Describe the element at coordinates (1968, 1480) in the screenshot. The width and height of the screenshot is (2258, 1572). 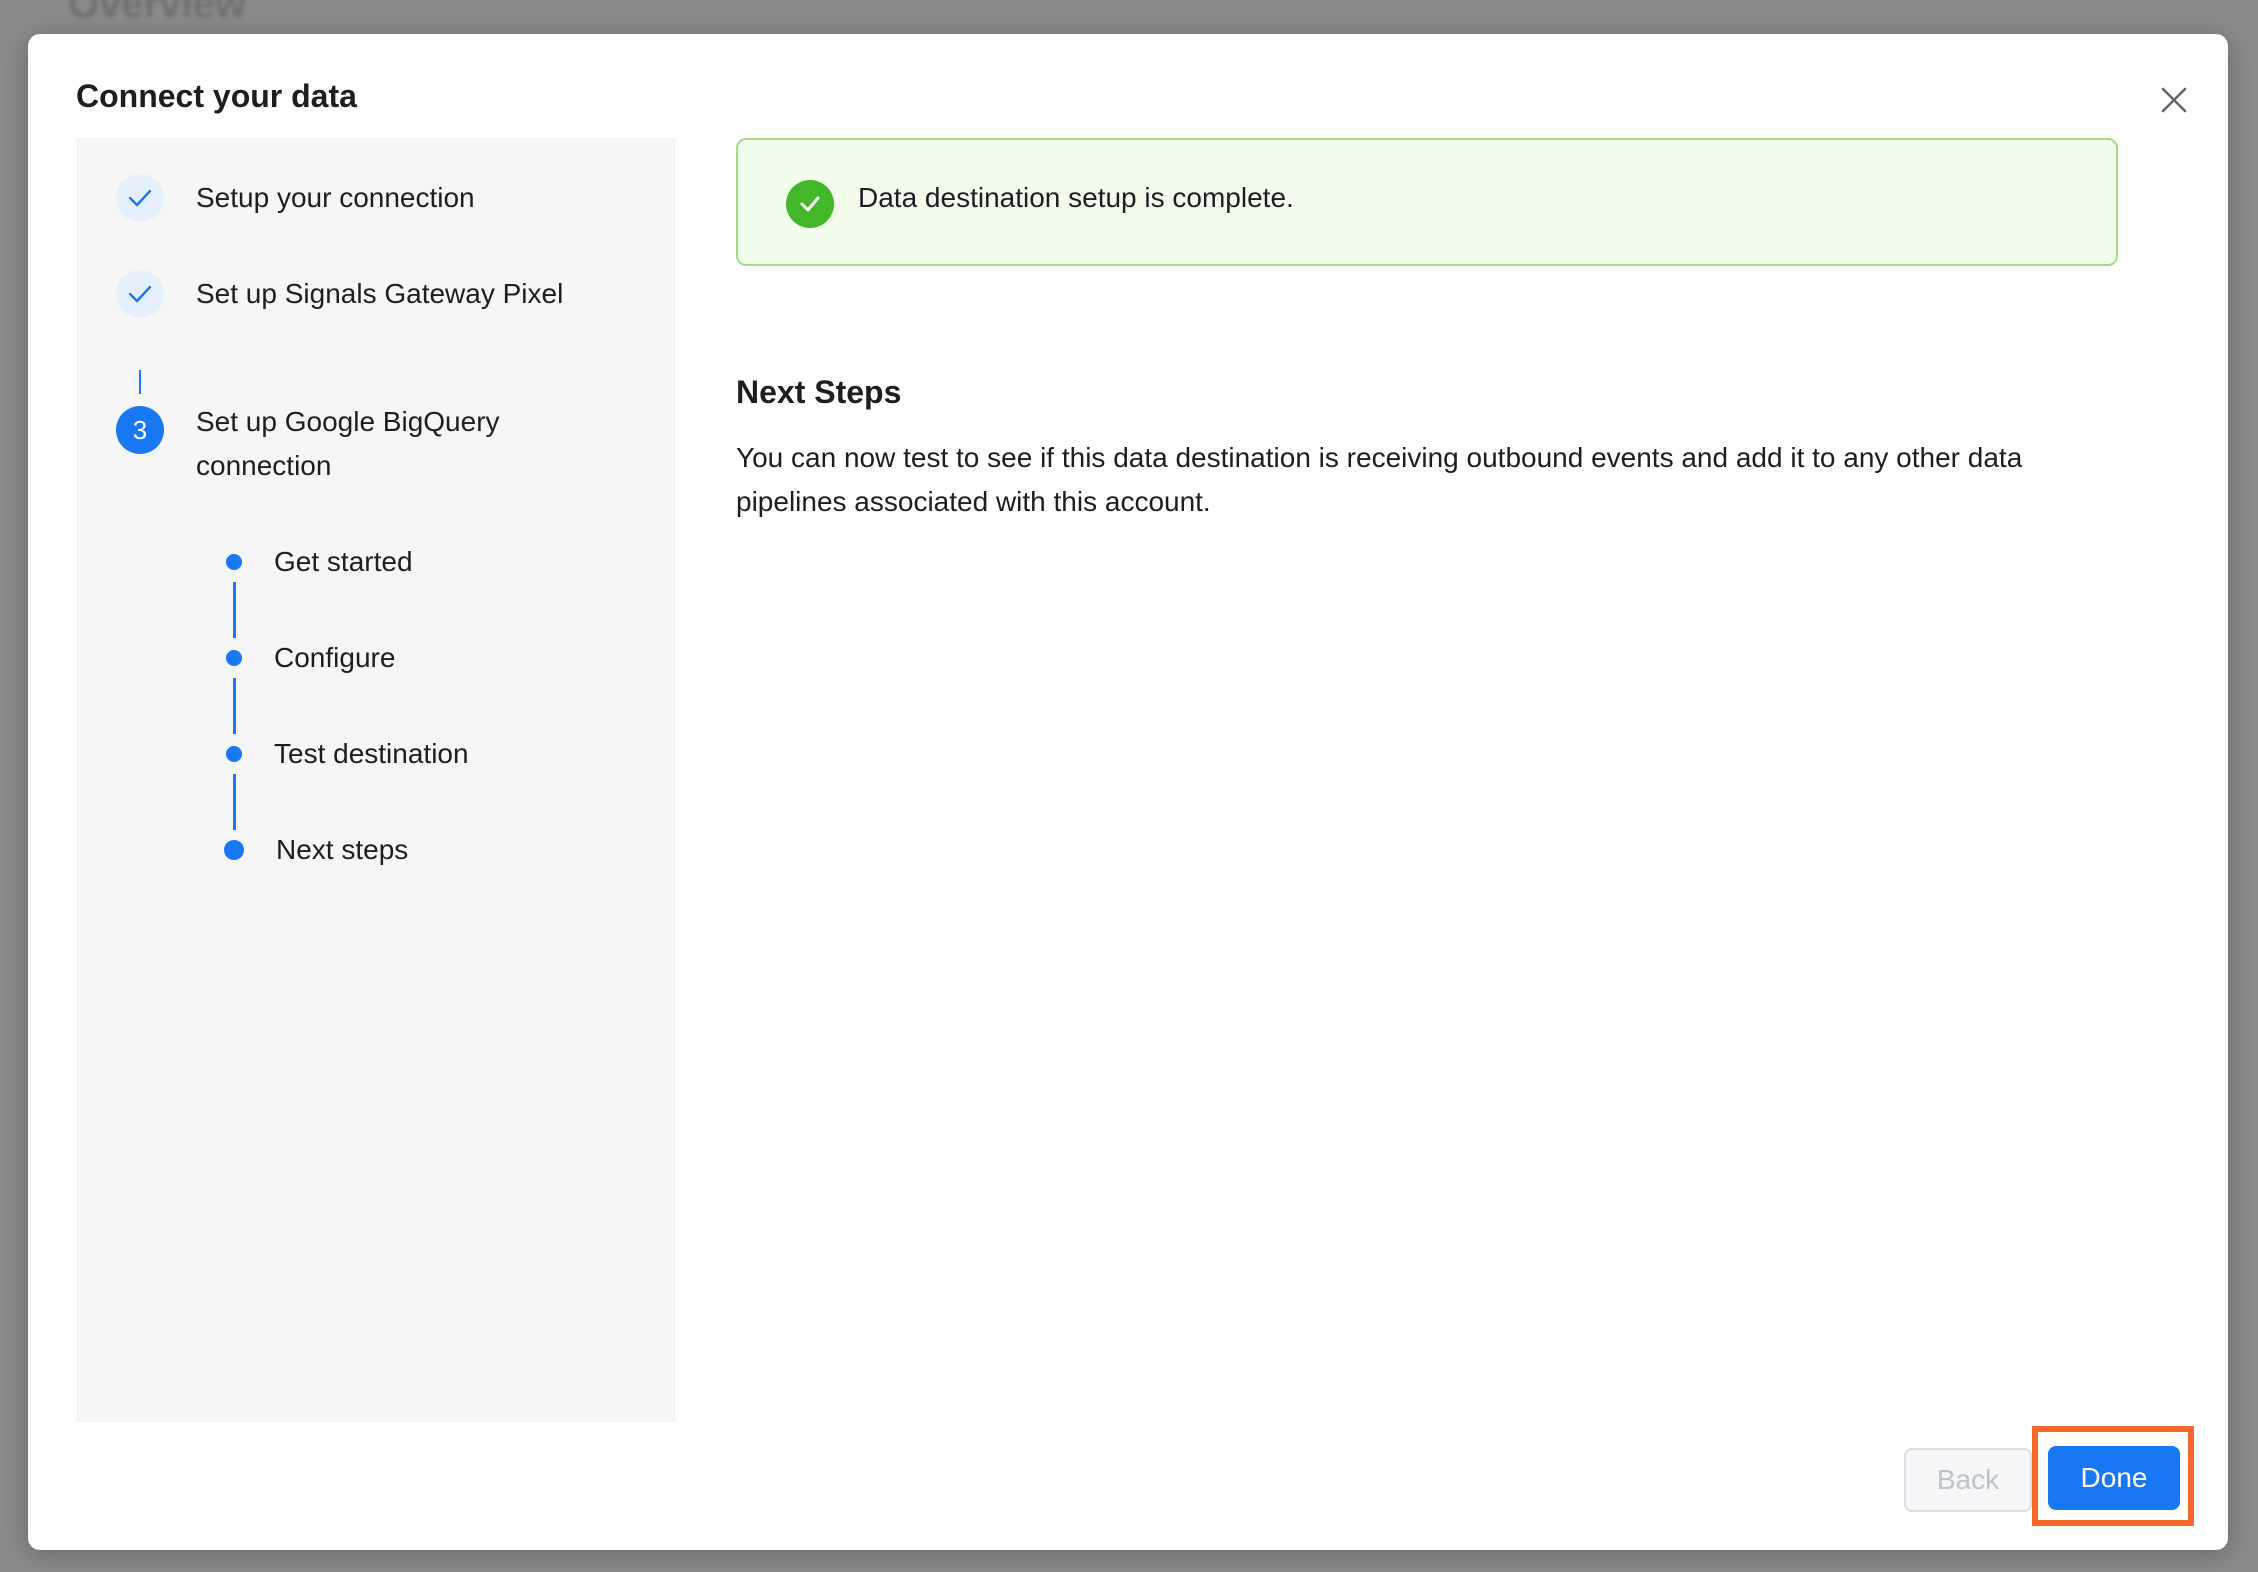
I see `back-button: Back` at that location.